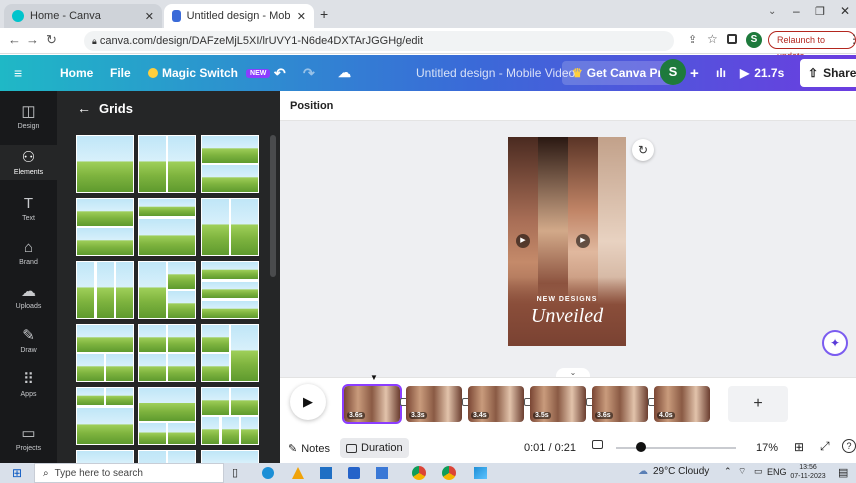 The height and width of the screenshot is (483, 856). I want to click on home-button: Home, so click(76, 73).